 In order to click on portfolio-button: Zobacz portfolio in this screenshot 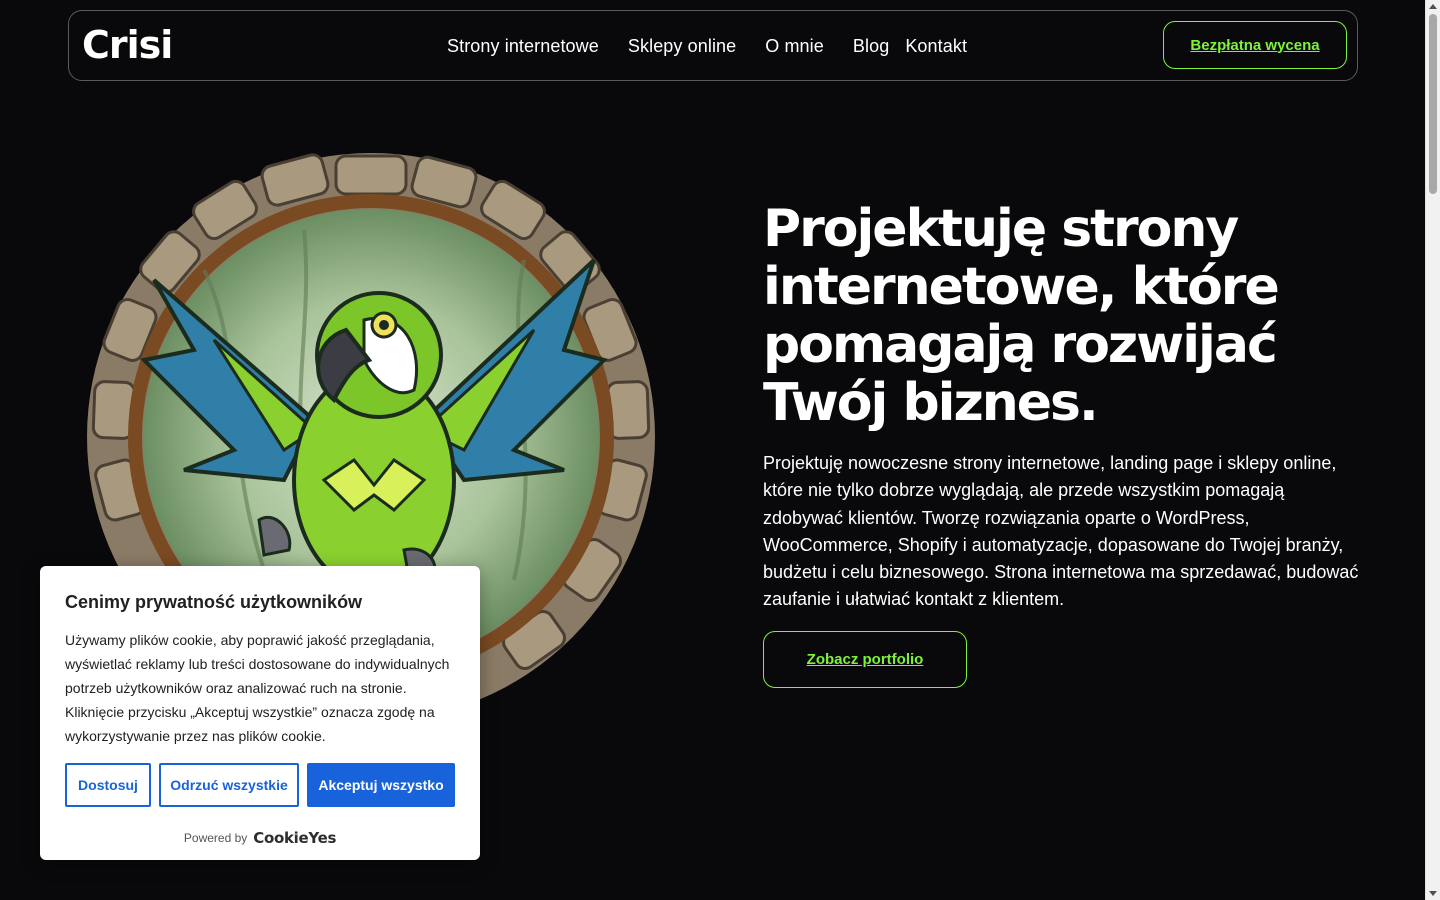, I will do `click(865, 659)`.